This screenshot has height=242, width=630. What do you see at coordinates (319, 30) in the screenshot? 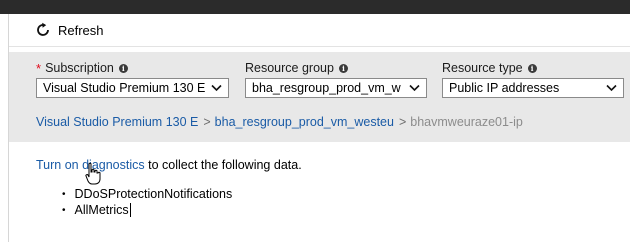
I see `command-bar: Refresh` at bounding box center [319, 30].